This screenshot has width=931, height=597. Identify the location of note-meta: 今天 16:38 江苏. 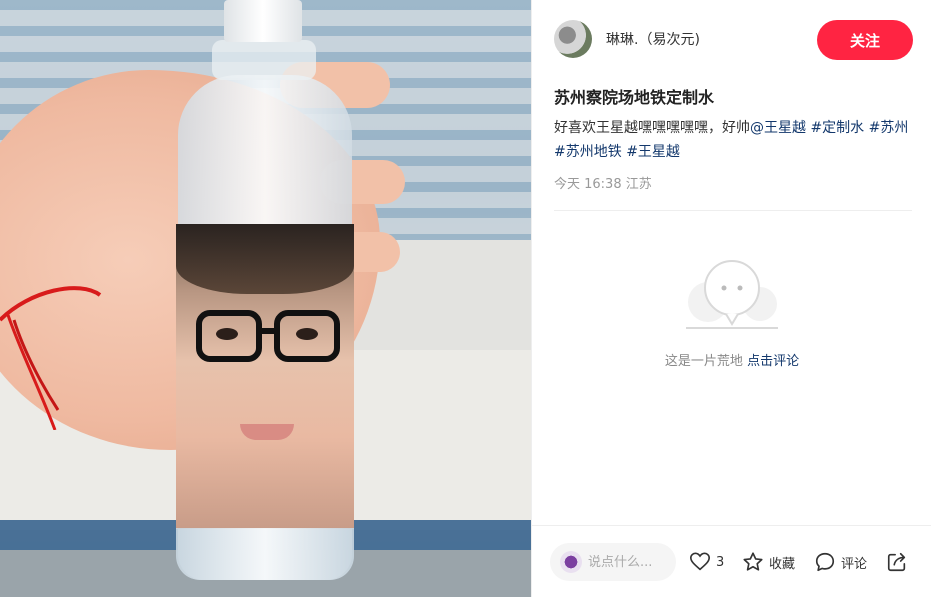
(603, 184).